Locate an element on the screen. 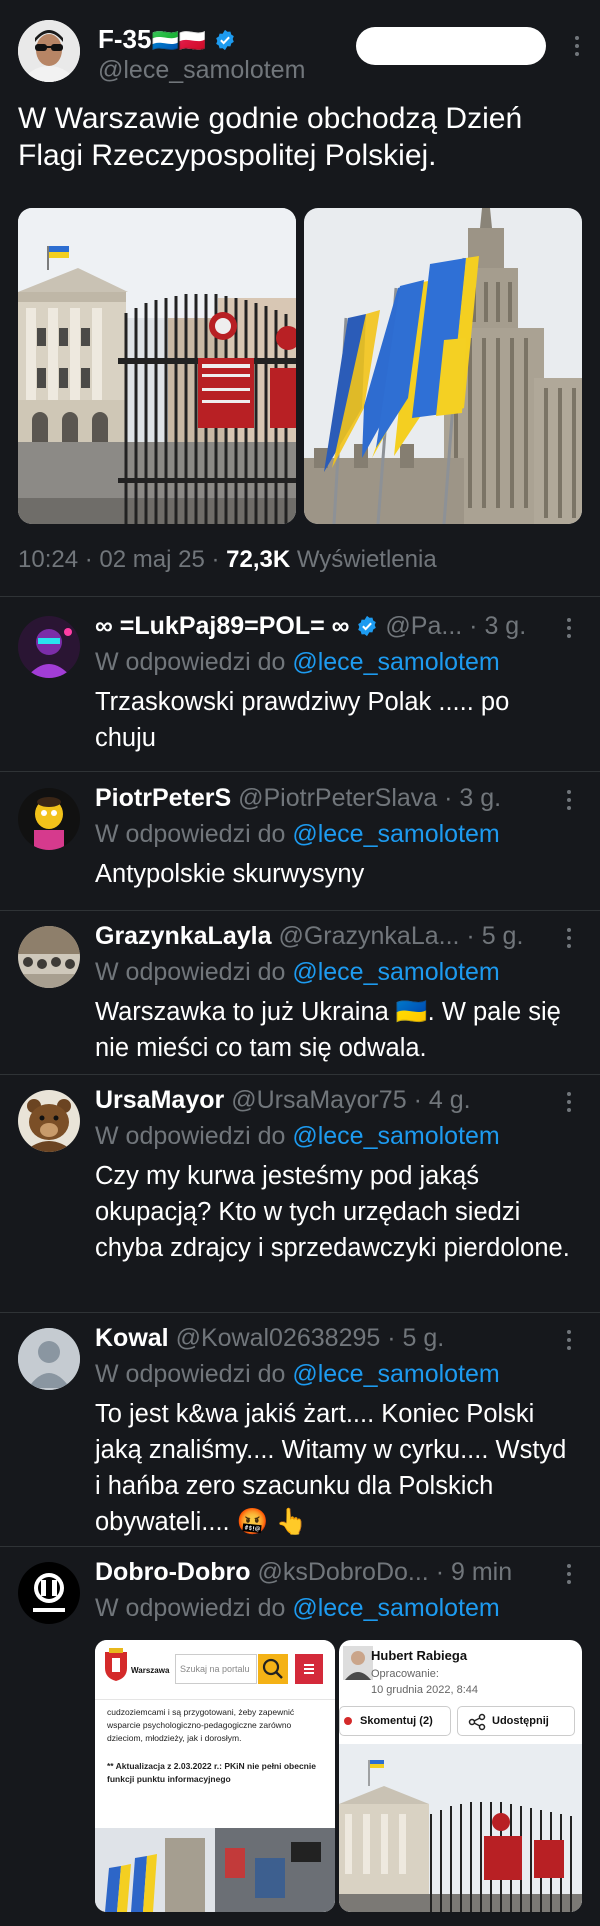  comment-button: Skomentuj (2) is located at coordinates (395, 1721).